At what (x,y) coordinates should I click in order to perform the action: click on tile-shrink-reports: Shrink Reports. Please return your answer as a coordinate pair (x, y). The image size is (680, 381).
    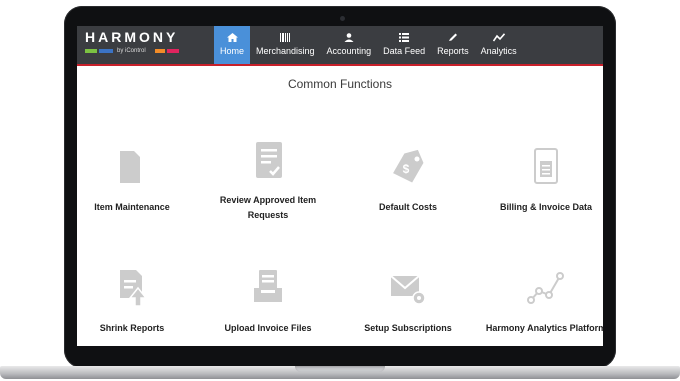
    Looking at the image, I should click on (137, 302).